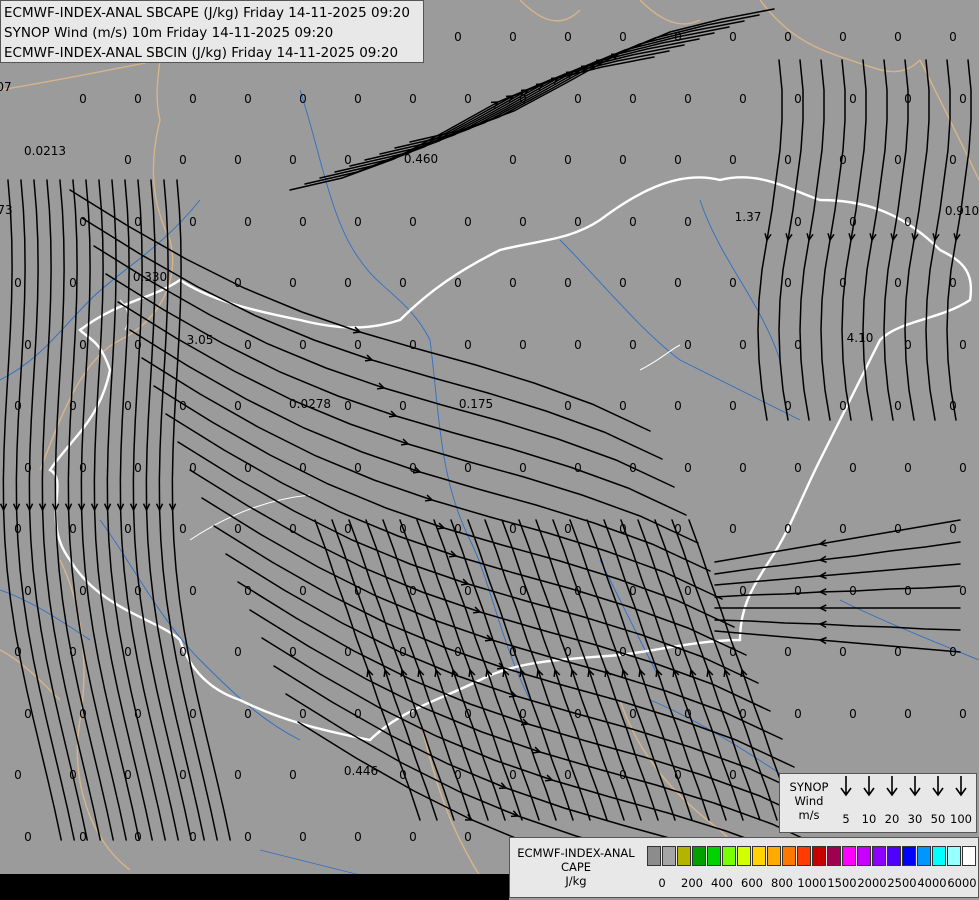 This screenshot has width=979, height=900. I want to click on value-label-zero-27: 0, so click(128, 160).